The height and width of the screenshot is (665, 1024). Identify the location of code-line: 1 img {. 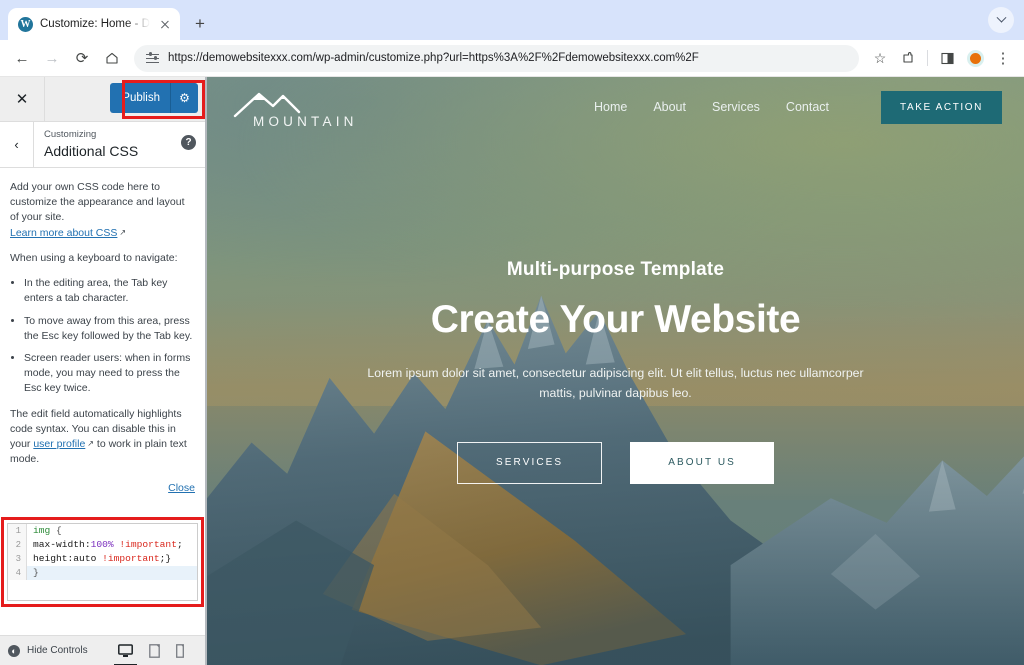
(102, 531).